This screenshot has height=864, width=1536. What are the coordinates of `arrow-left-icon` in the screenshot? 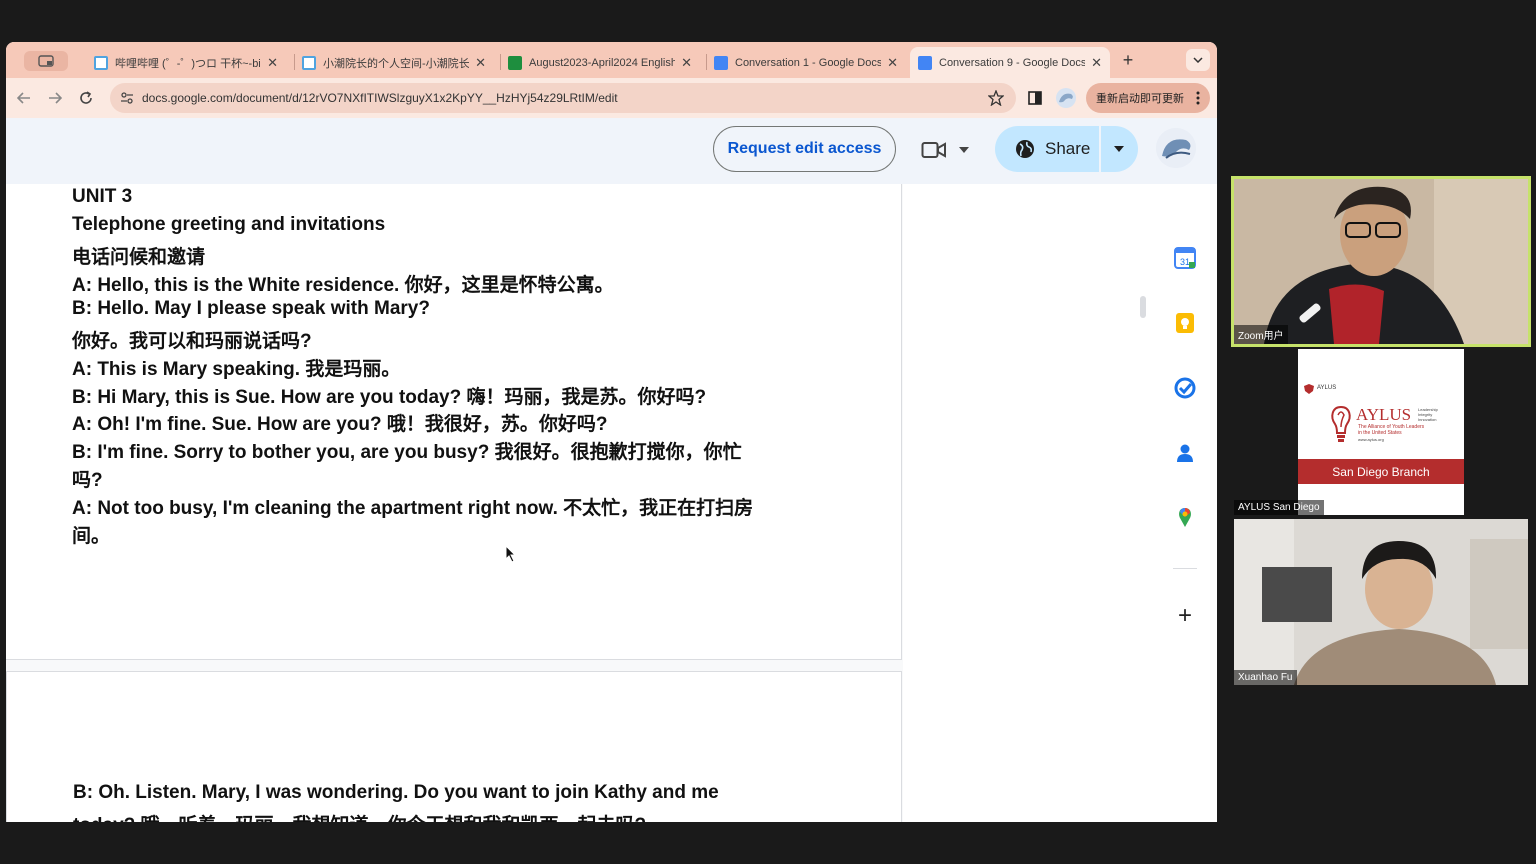 It's located at (23, 98).